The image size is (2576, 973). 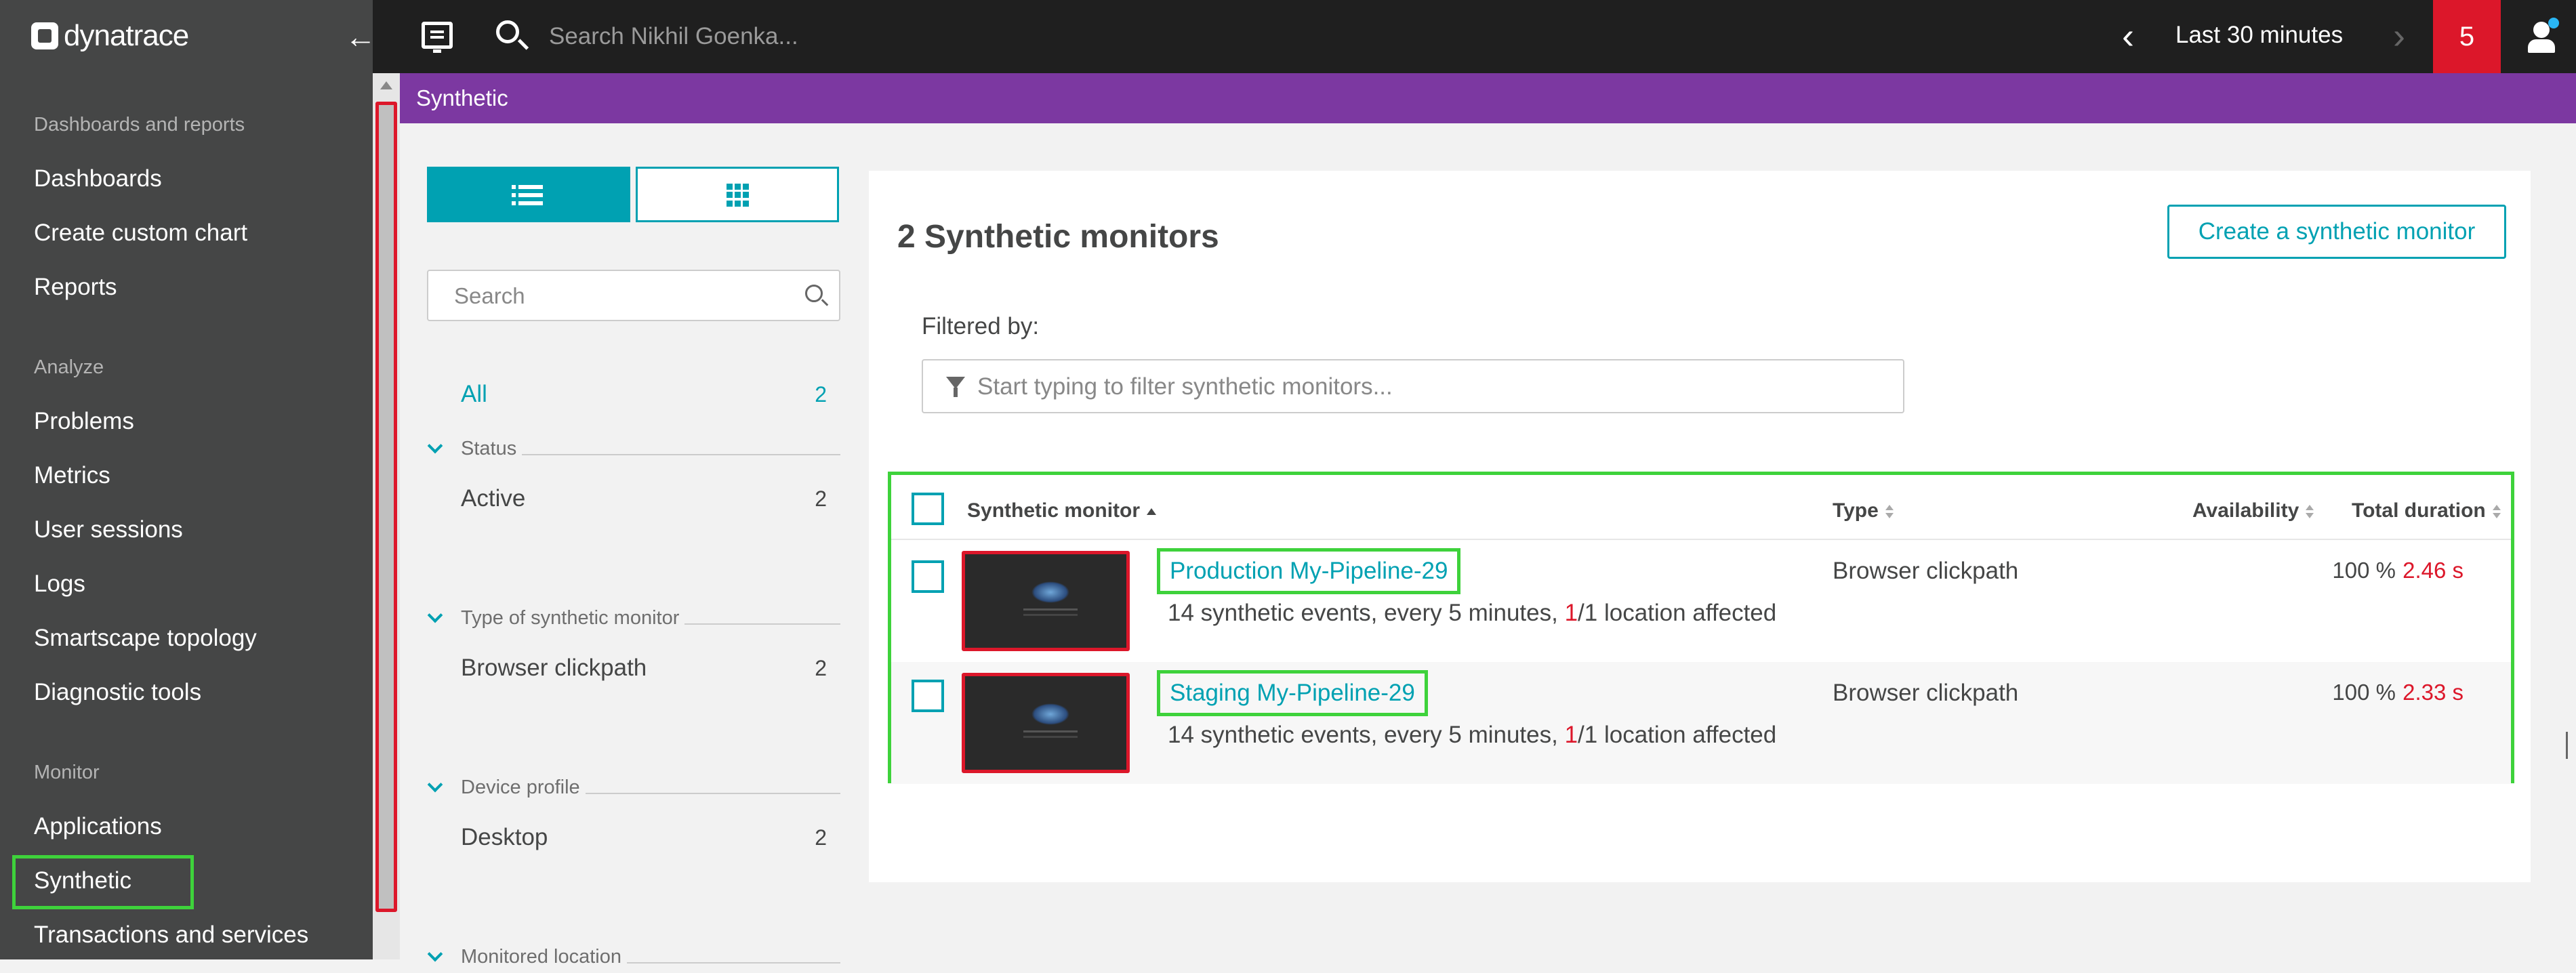 What do you see at coordinates (2571, 745) in the screenshot?
I see `resize-handle-icon` at bounding box center [2571, 745].